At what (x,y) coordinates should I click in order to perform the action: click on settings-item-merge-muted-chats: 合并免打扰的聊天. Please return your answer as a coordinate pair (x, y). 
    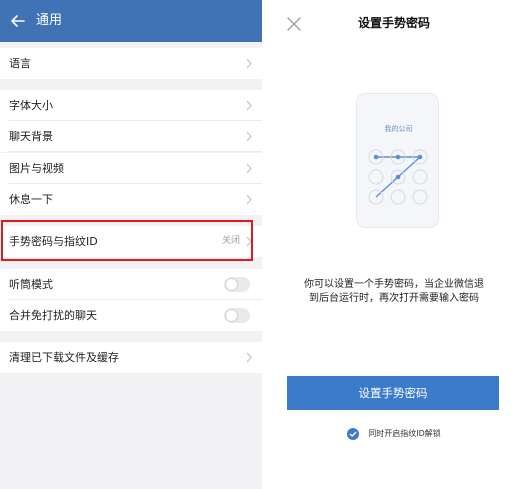
    Looking at the image, I should click on (131, 315).